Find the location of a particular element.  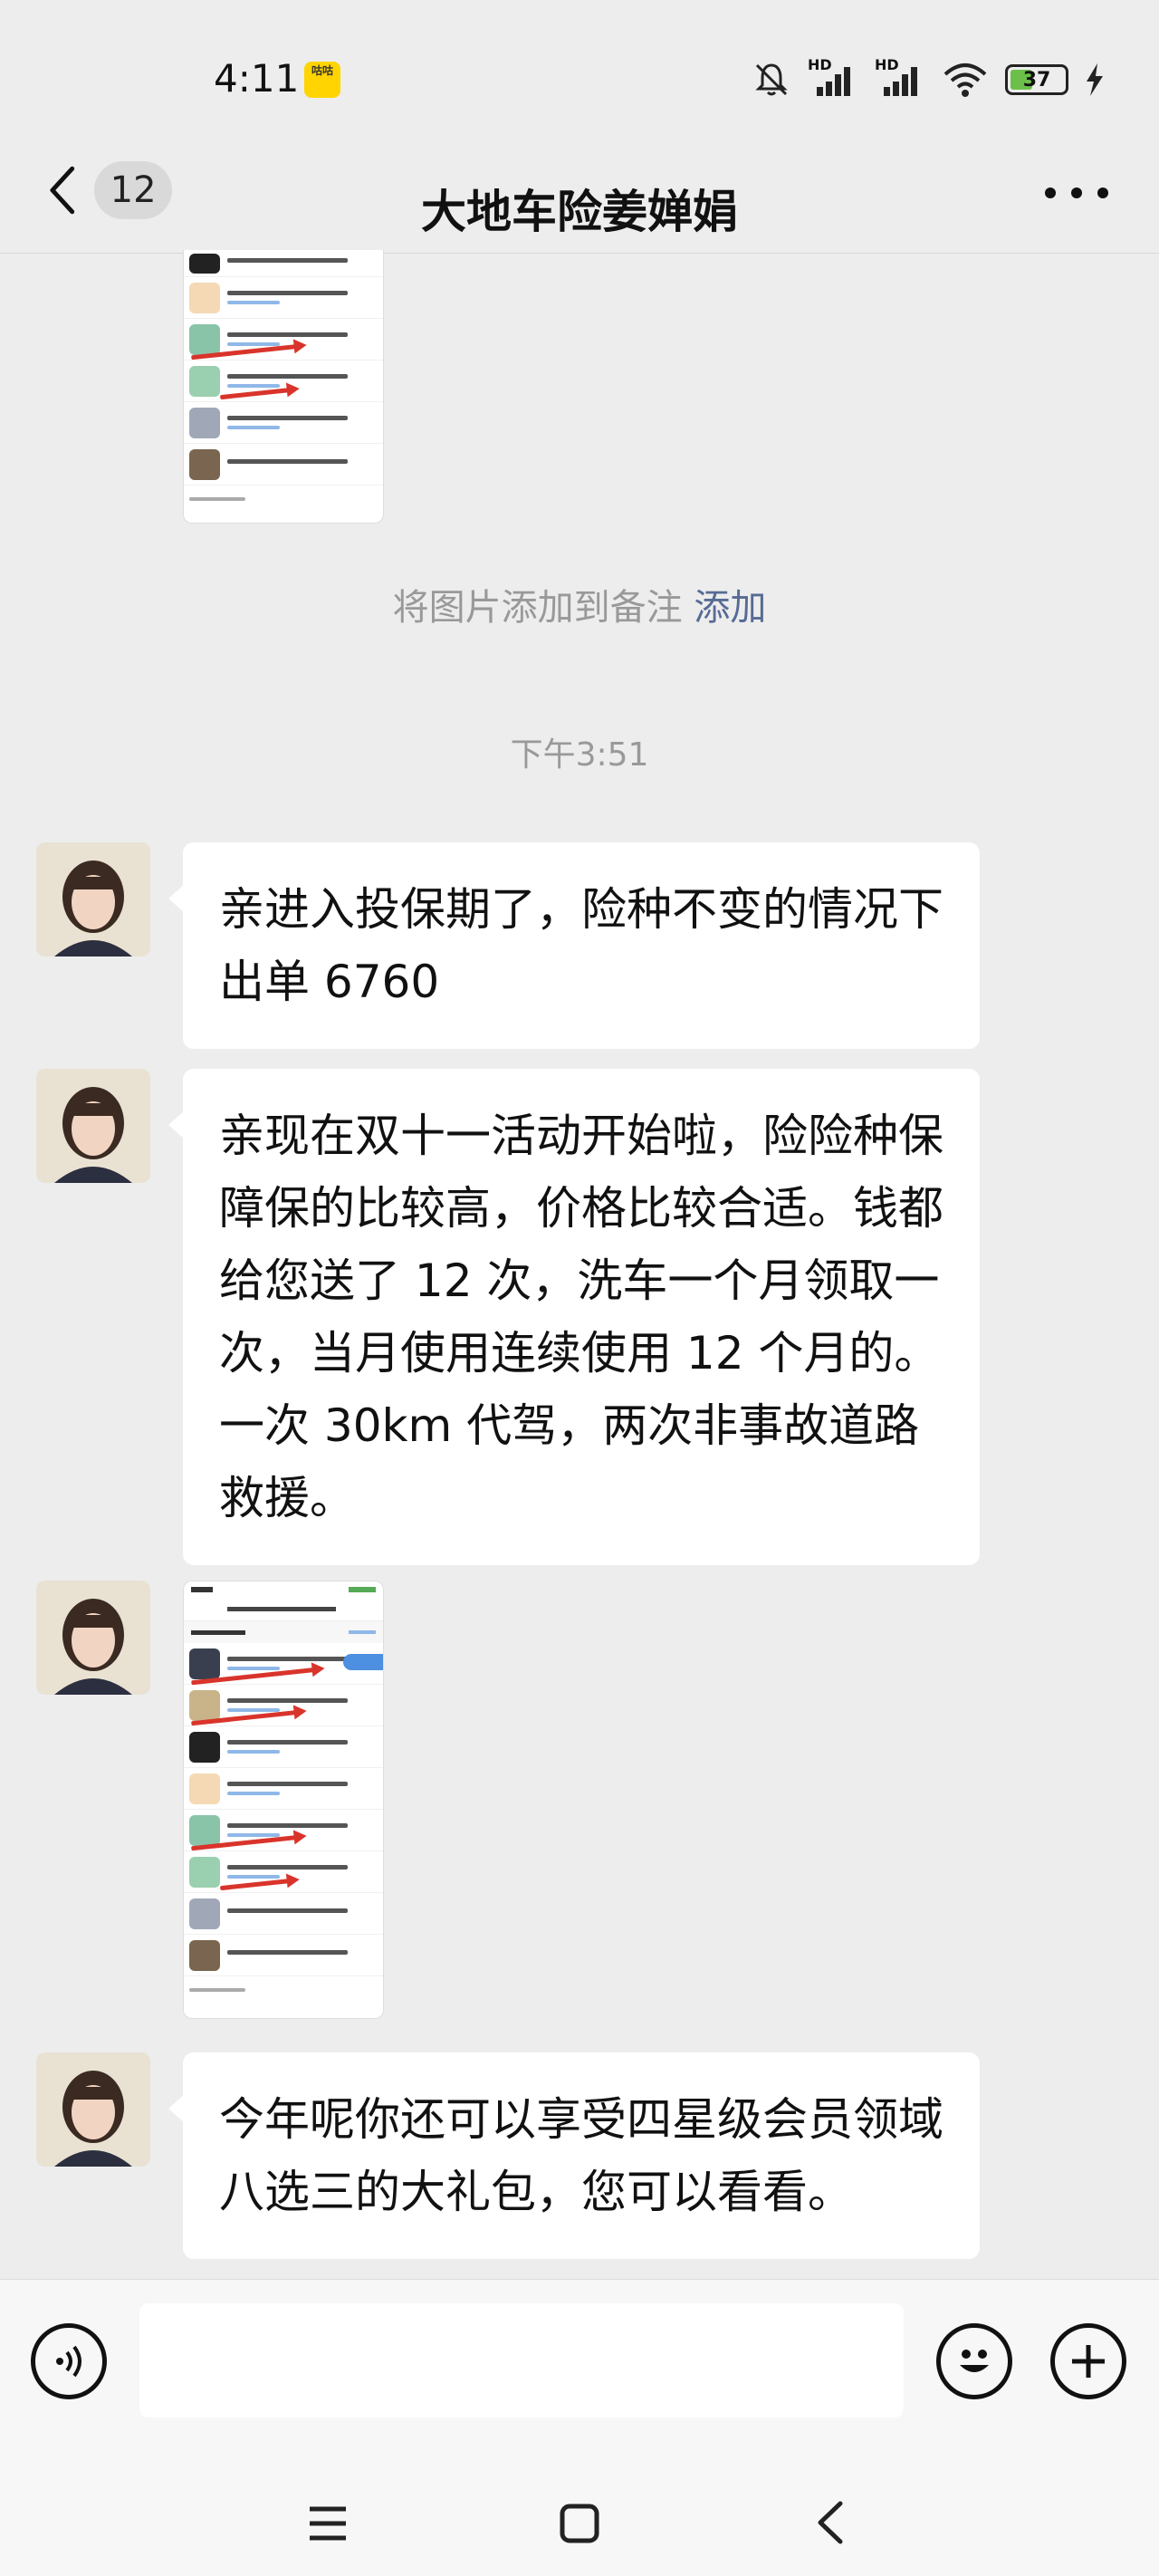

voice-input-button is located at coordinates (69, 2361).